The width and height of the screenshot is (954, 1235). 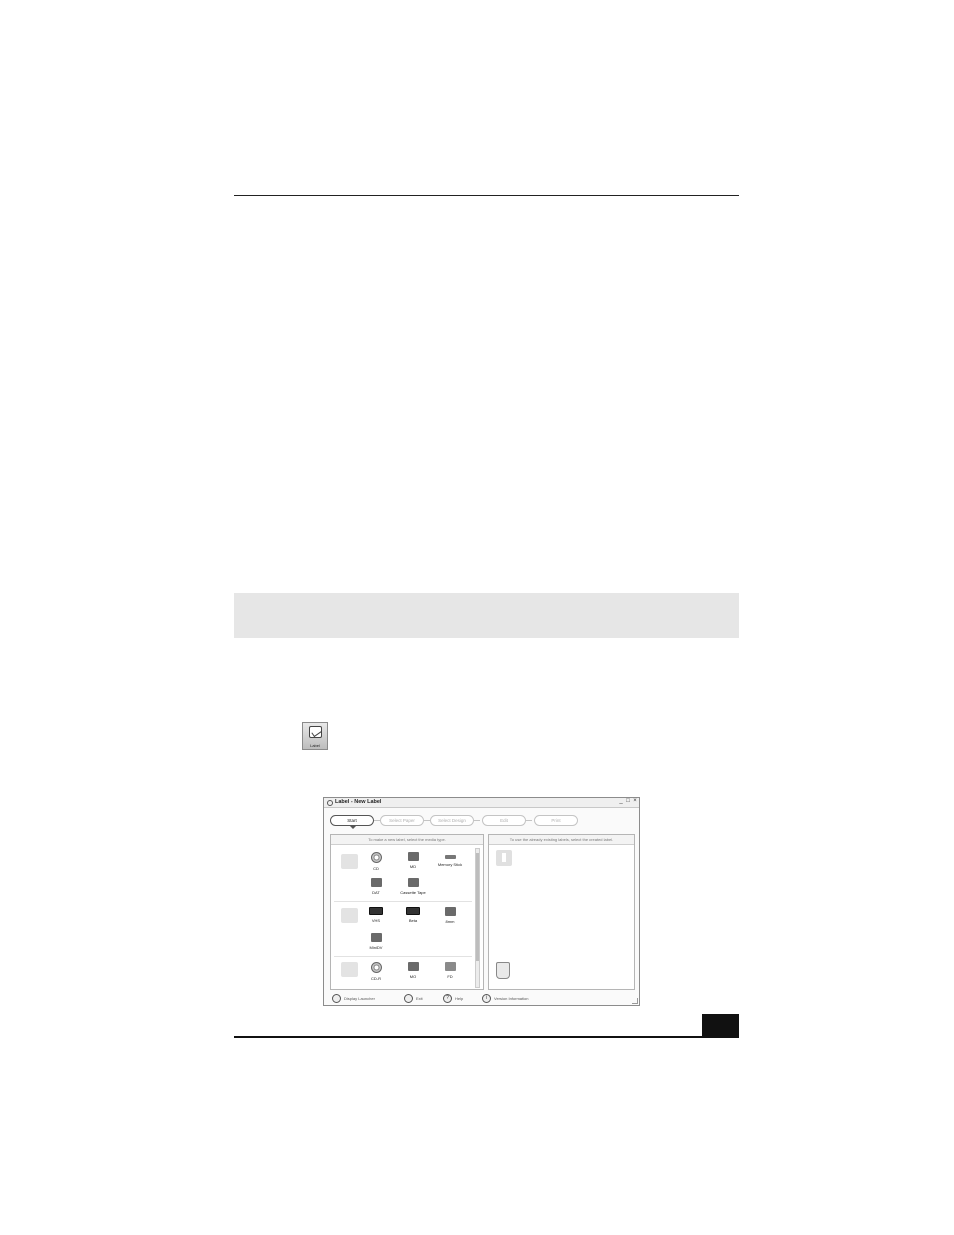 I want to click on media-label: 8mm, so click(x=450, y=921).